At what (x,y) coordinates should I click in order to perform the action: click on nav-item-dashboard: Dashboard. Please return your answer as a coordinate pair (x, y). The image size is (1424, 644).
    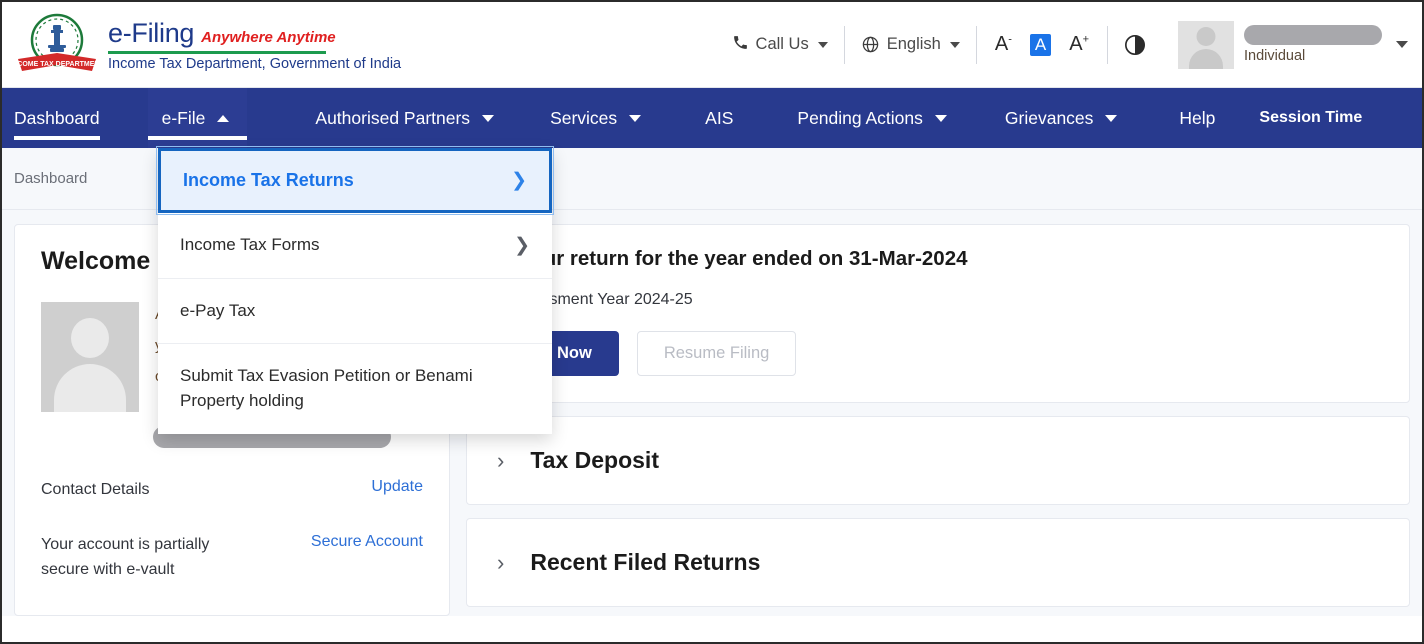
    Looking at the image, I should click on (75, 118).